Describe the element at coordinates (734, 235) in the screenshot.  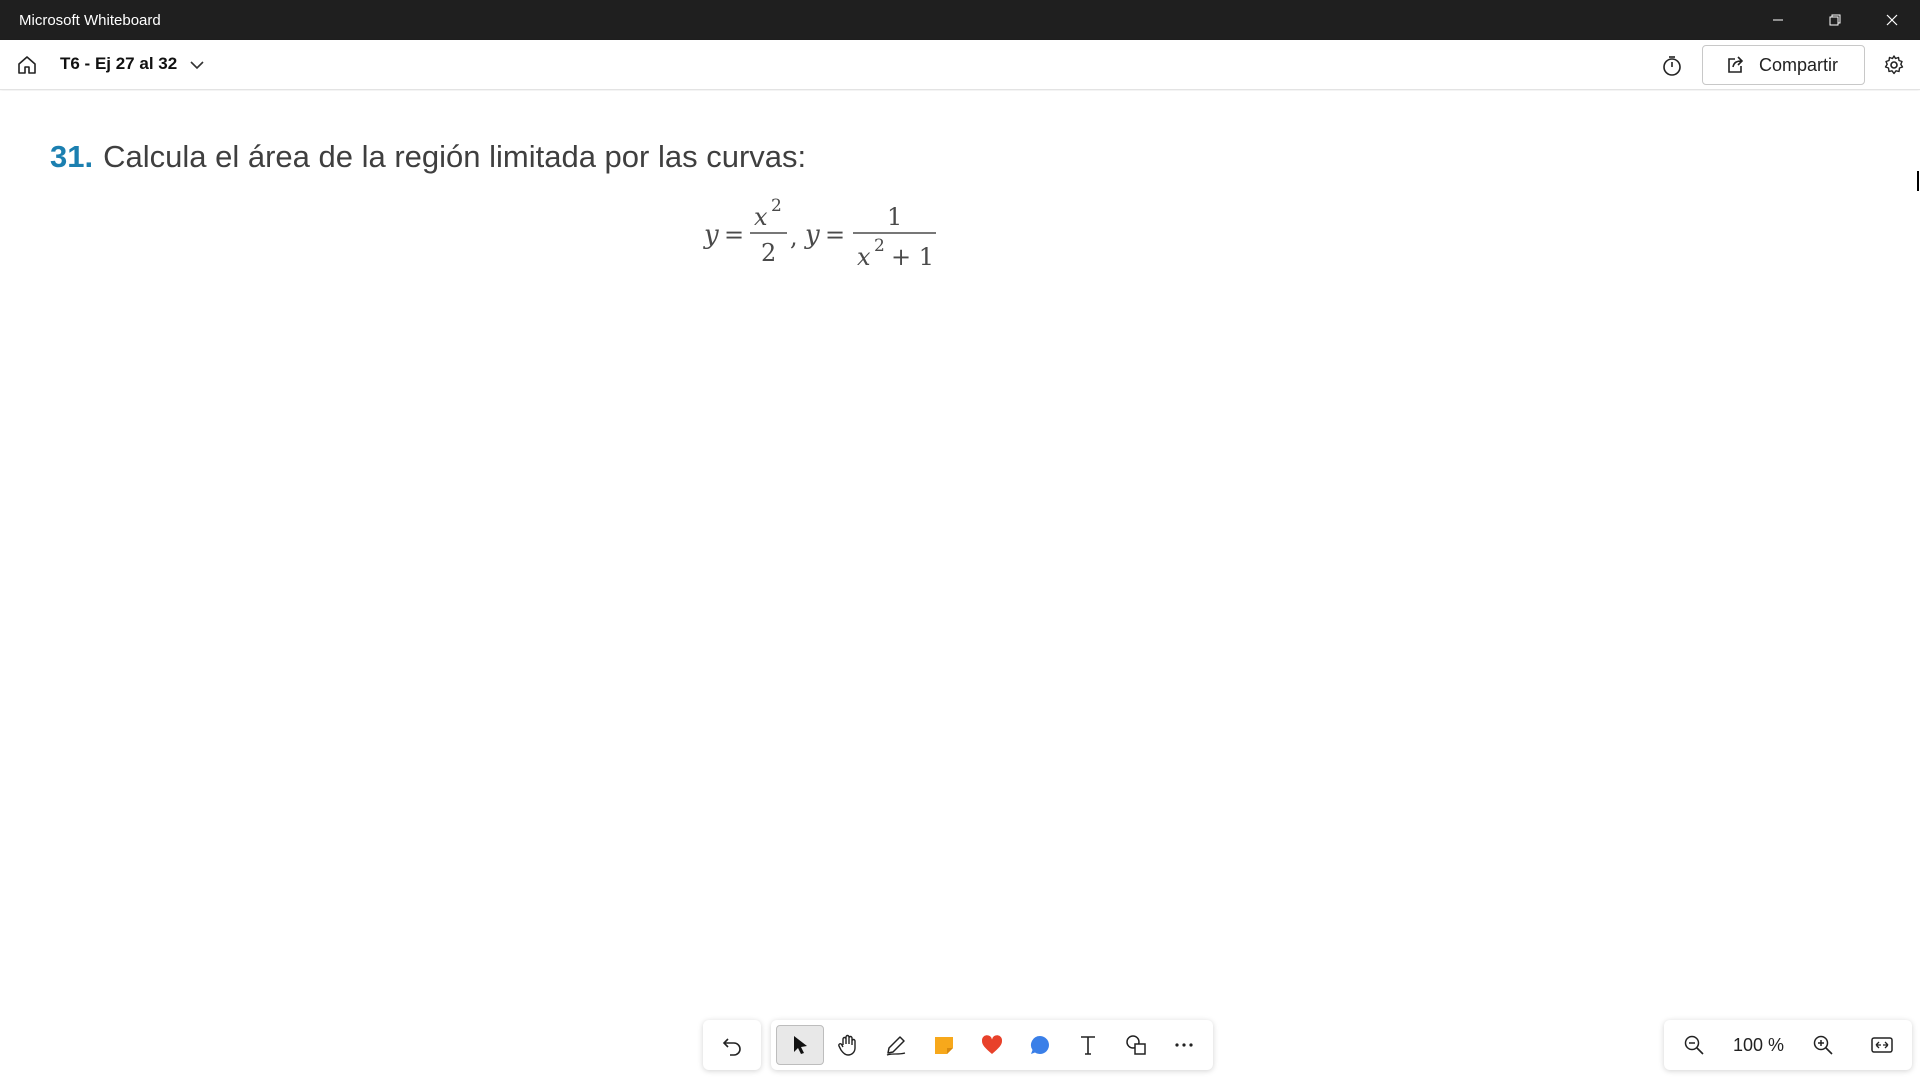
I see `formula-eq1: =` at that location.